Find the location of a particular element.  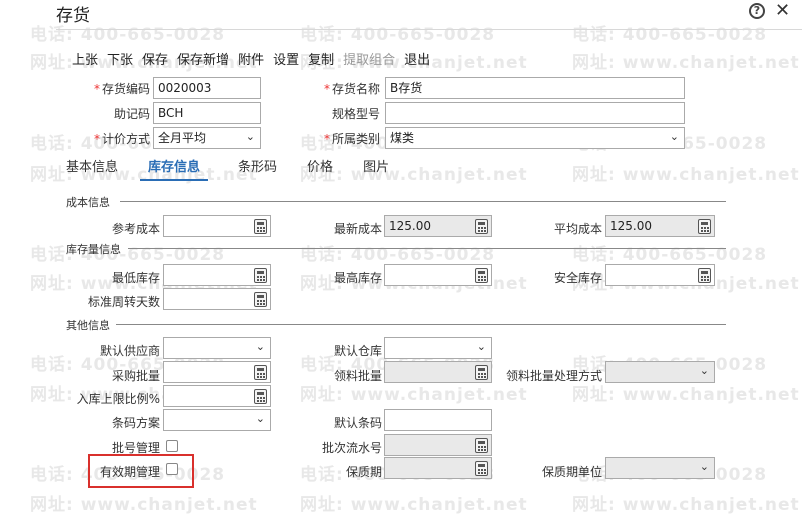

save-and-new-button: 保存新增 is located at coordinates (203, 58).